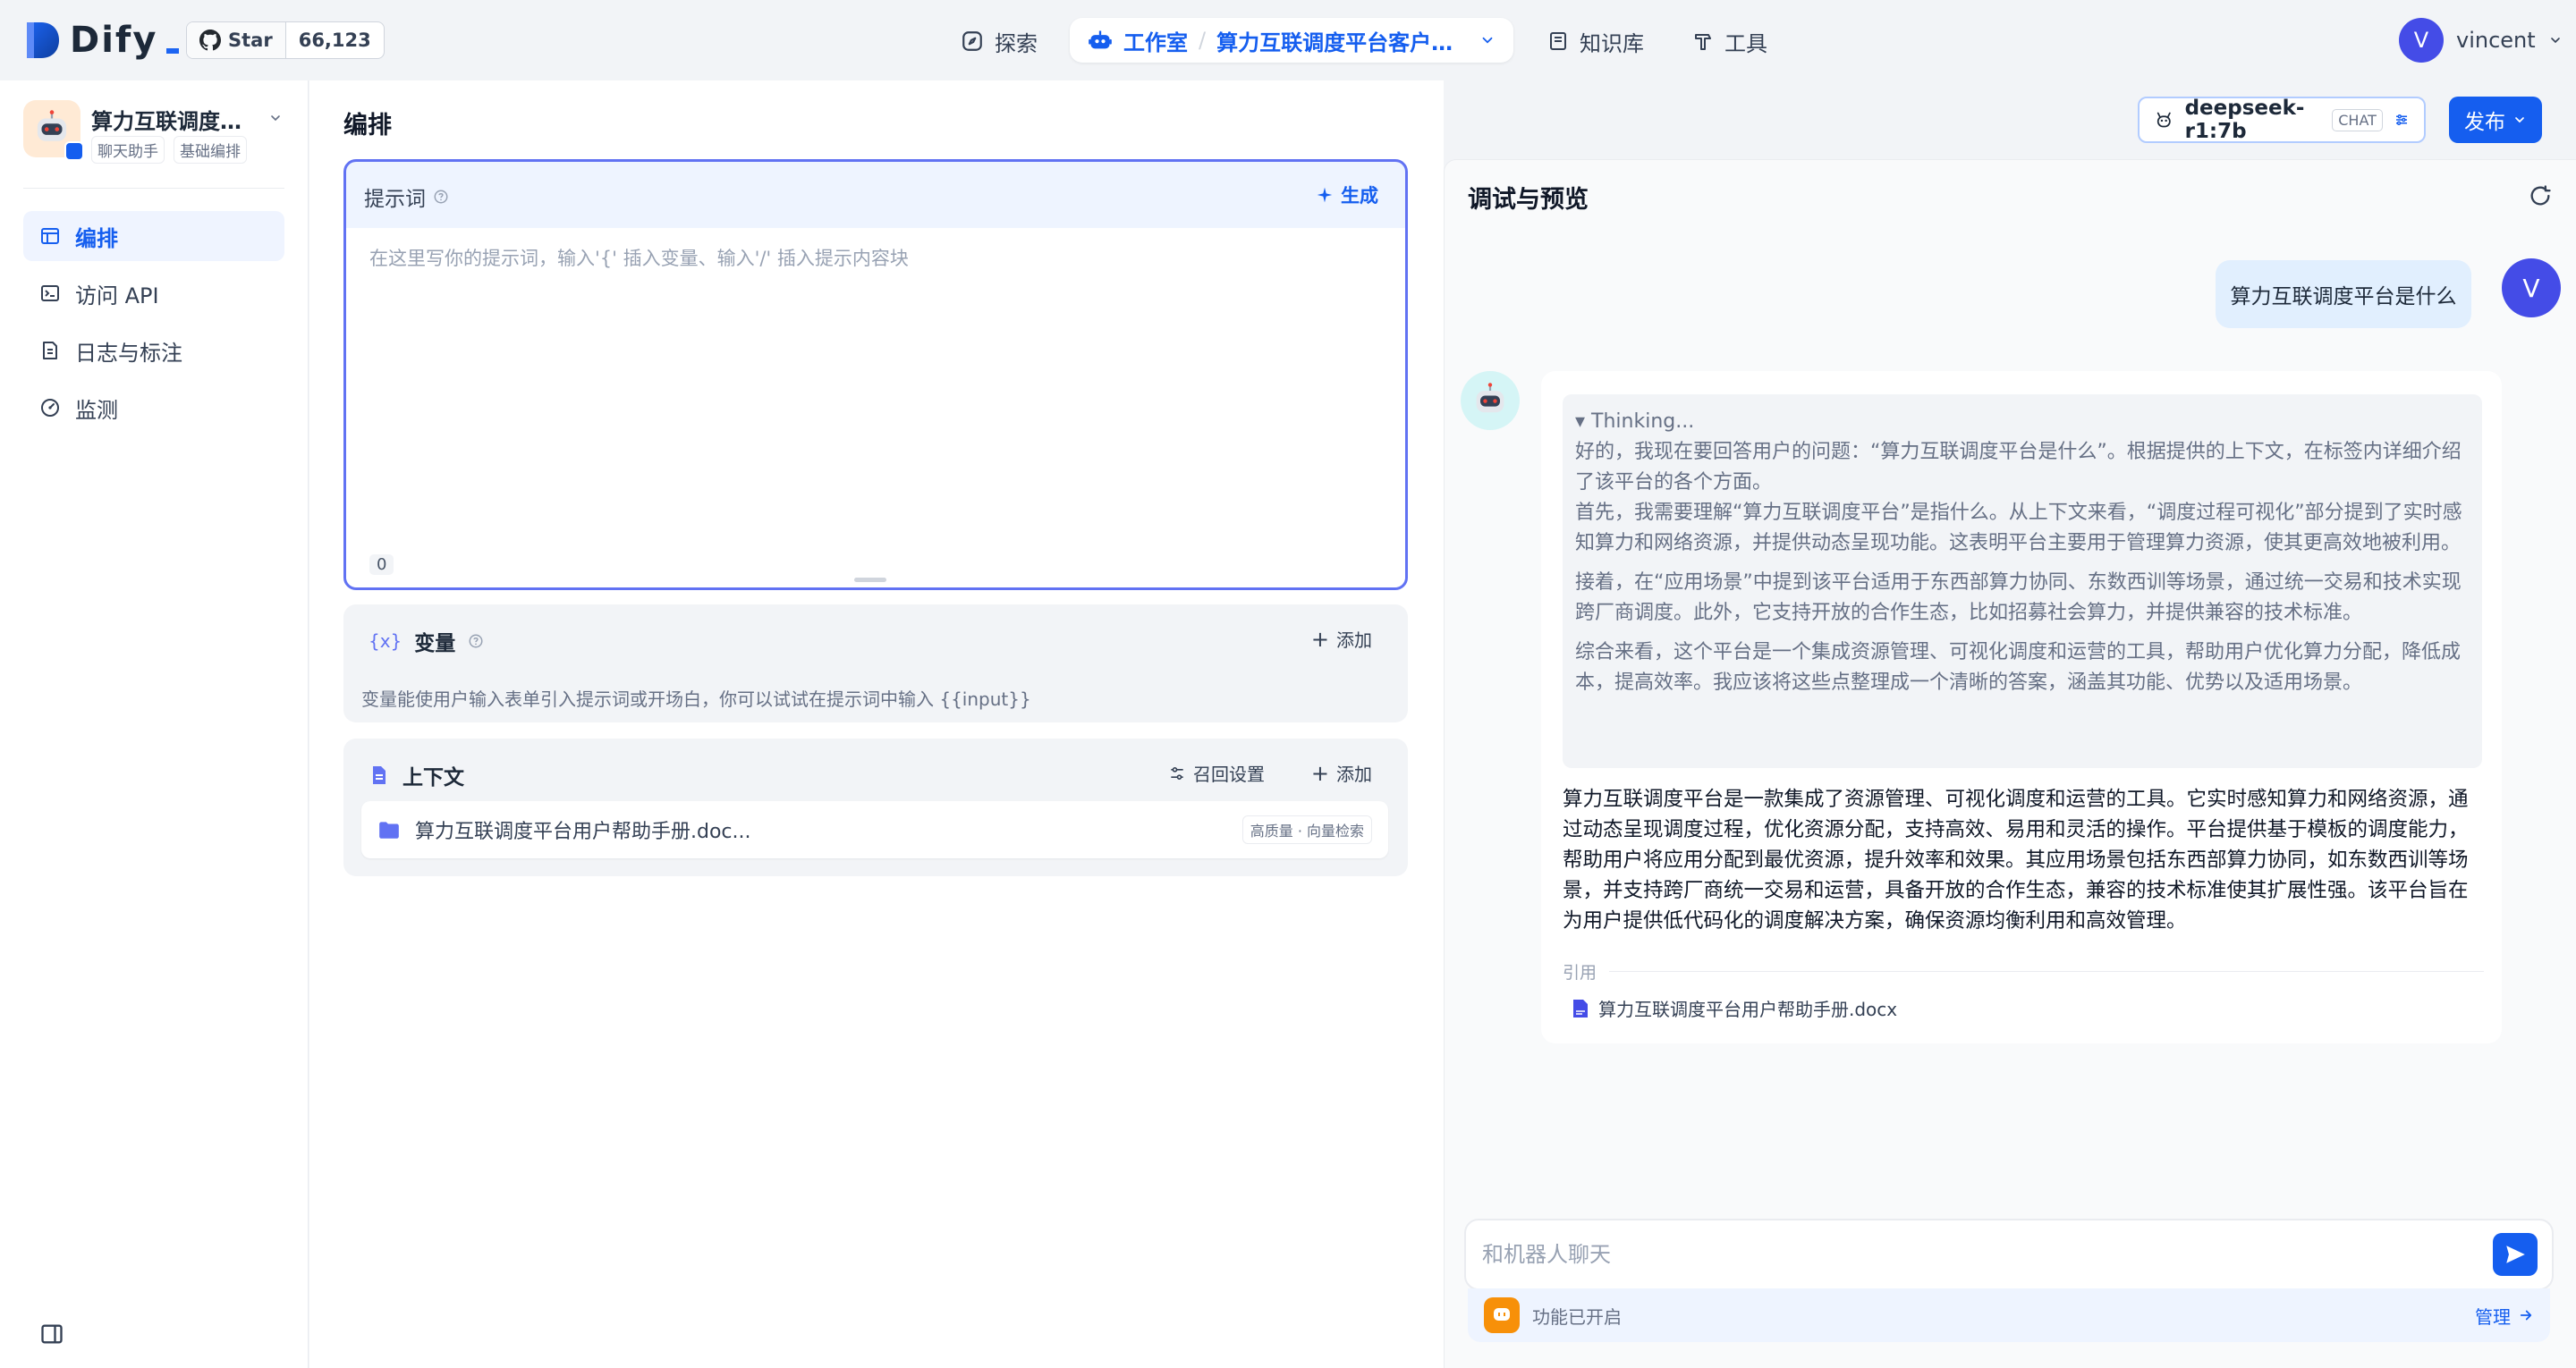  I want to click on publish-label: 发布, so click(2484, 123).